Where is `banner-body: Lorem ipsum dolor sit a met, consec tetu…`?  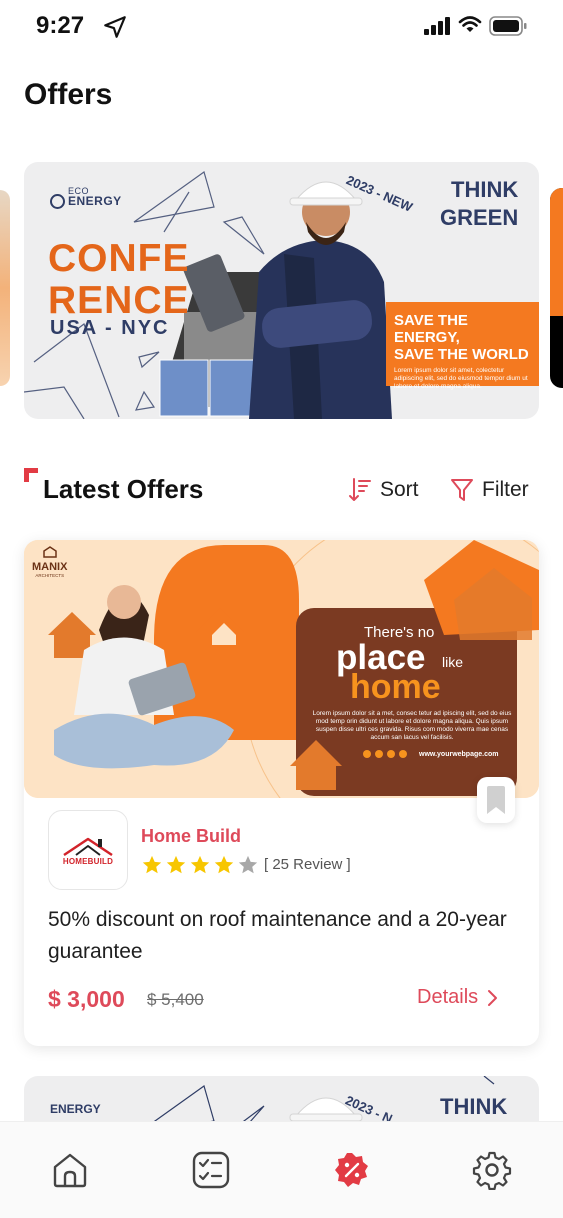 banner-body: Lorem ipsum dolor sit a met, consec tetu… is located at coordinates (412, 725).